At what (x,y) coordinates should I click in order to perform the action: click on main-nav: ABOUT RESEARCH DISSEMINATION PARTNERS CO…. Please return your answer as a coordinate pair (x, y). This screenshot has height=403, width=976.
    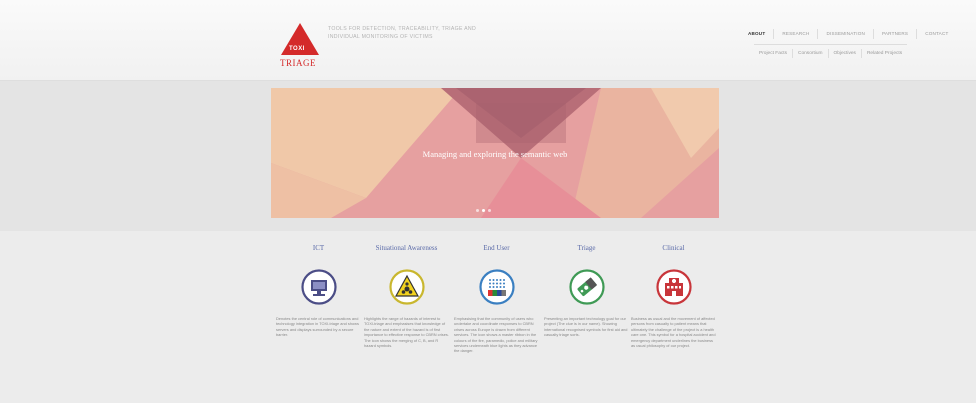
    Looking at the image, I should click on (848, 34).